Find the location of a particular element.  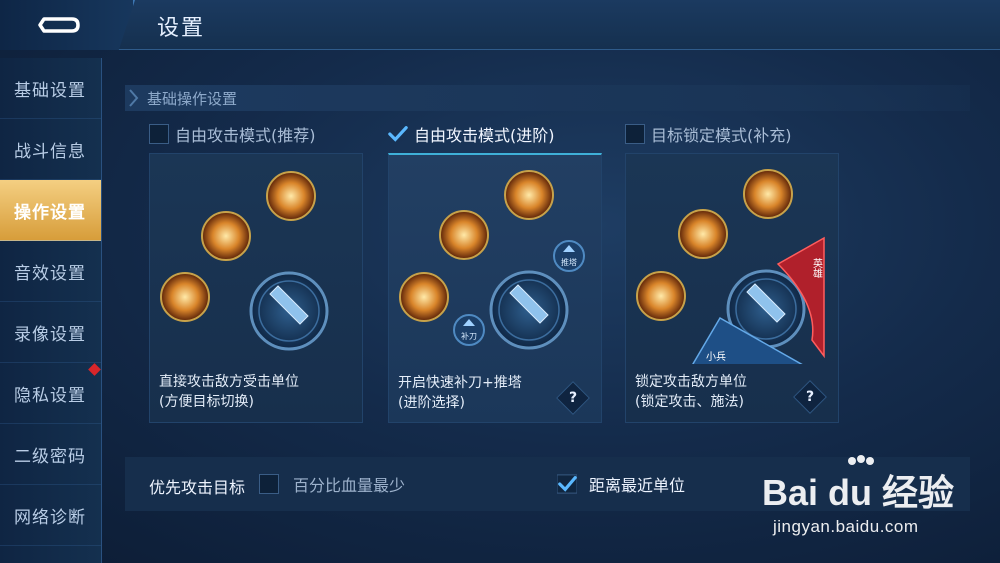

description-line: 锁定攻击敌方单位 is located at coordinates (691, 382).